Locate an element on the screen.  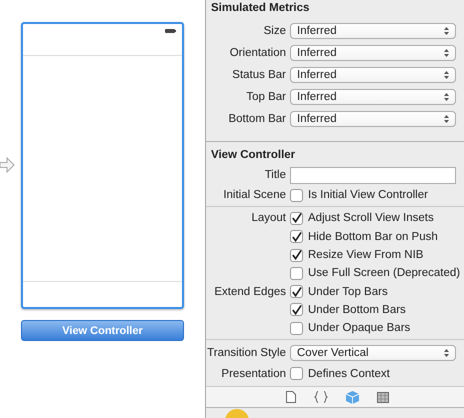
field-label: Size is located at coordinates (275, 31).